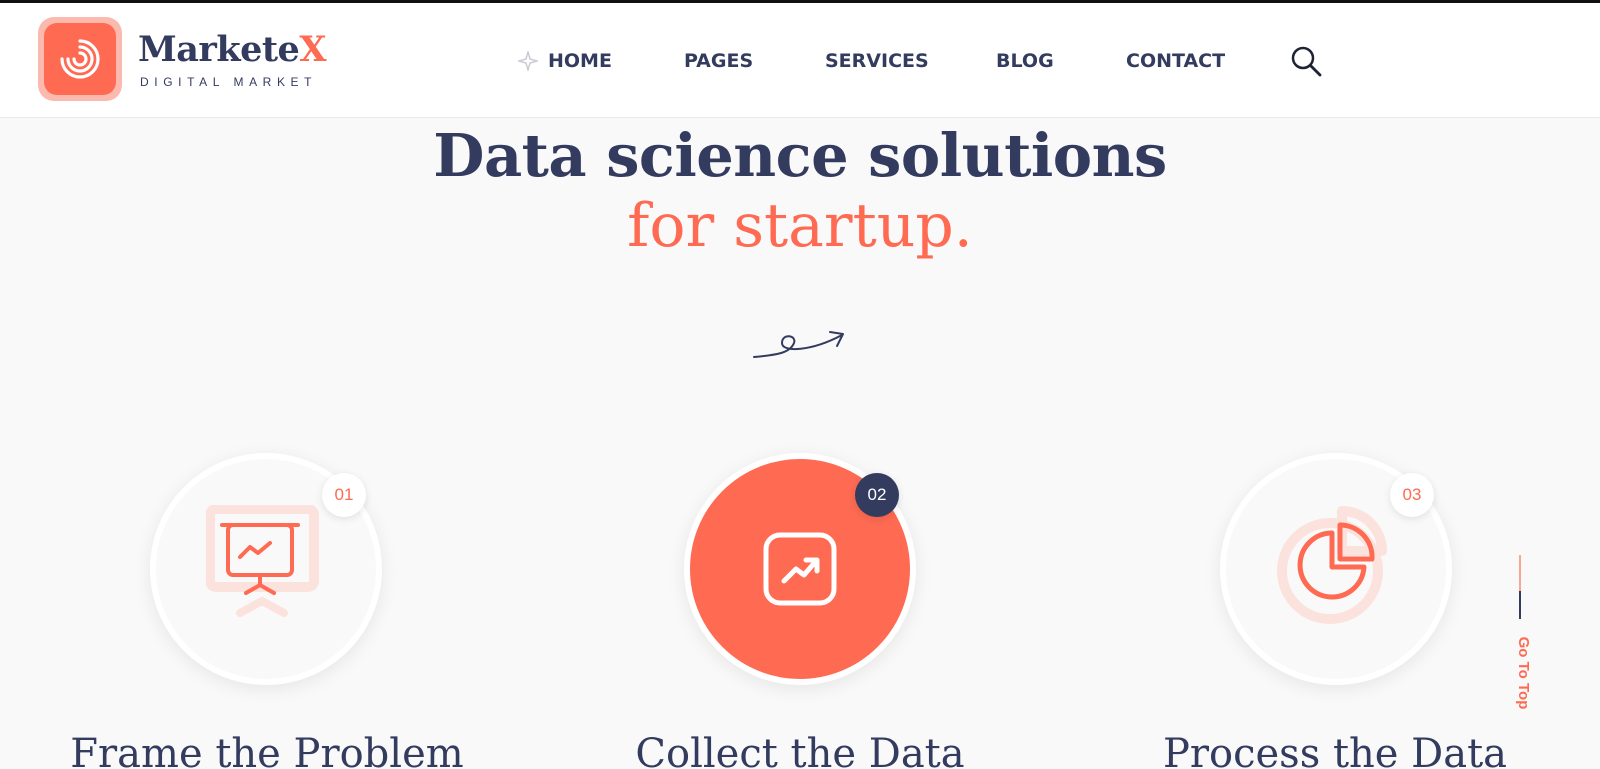 This screenshot has width=1600, height=769. What do you see at coordinates (1520, 573) in the screenshot?
I see `scroll-progress-track` at bounding box center [1520, 573].